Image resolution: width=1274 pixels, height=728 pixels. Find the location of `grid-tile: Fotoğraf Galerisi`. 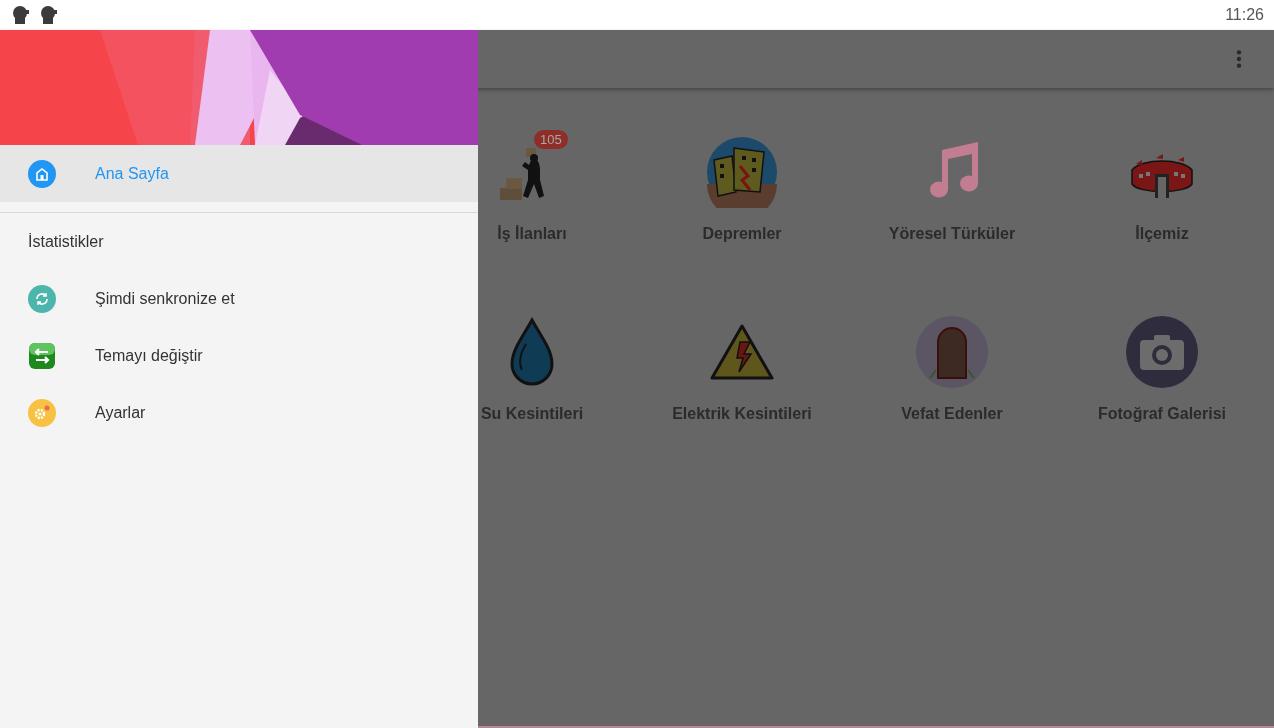

grid-tile: Fotoğraf Galerisi is located at coordinates (1162, 406).